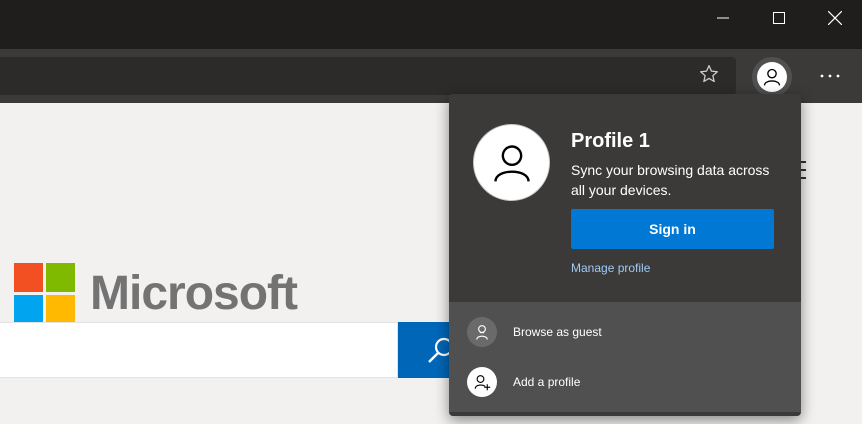  What do you see at coordinates (368, 76) in the screenshot?
I see `address-bar` at bounding box center [368, 76].